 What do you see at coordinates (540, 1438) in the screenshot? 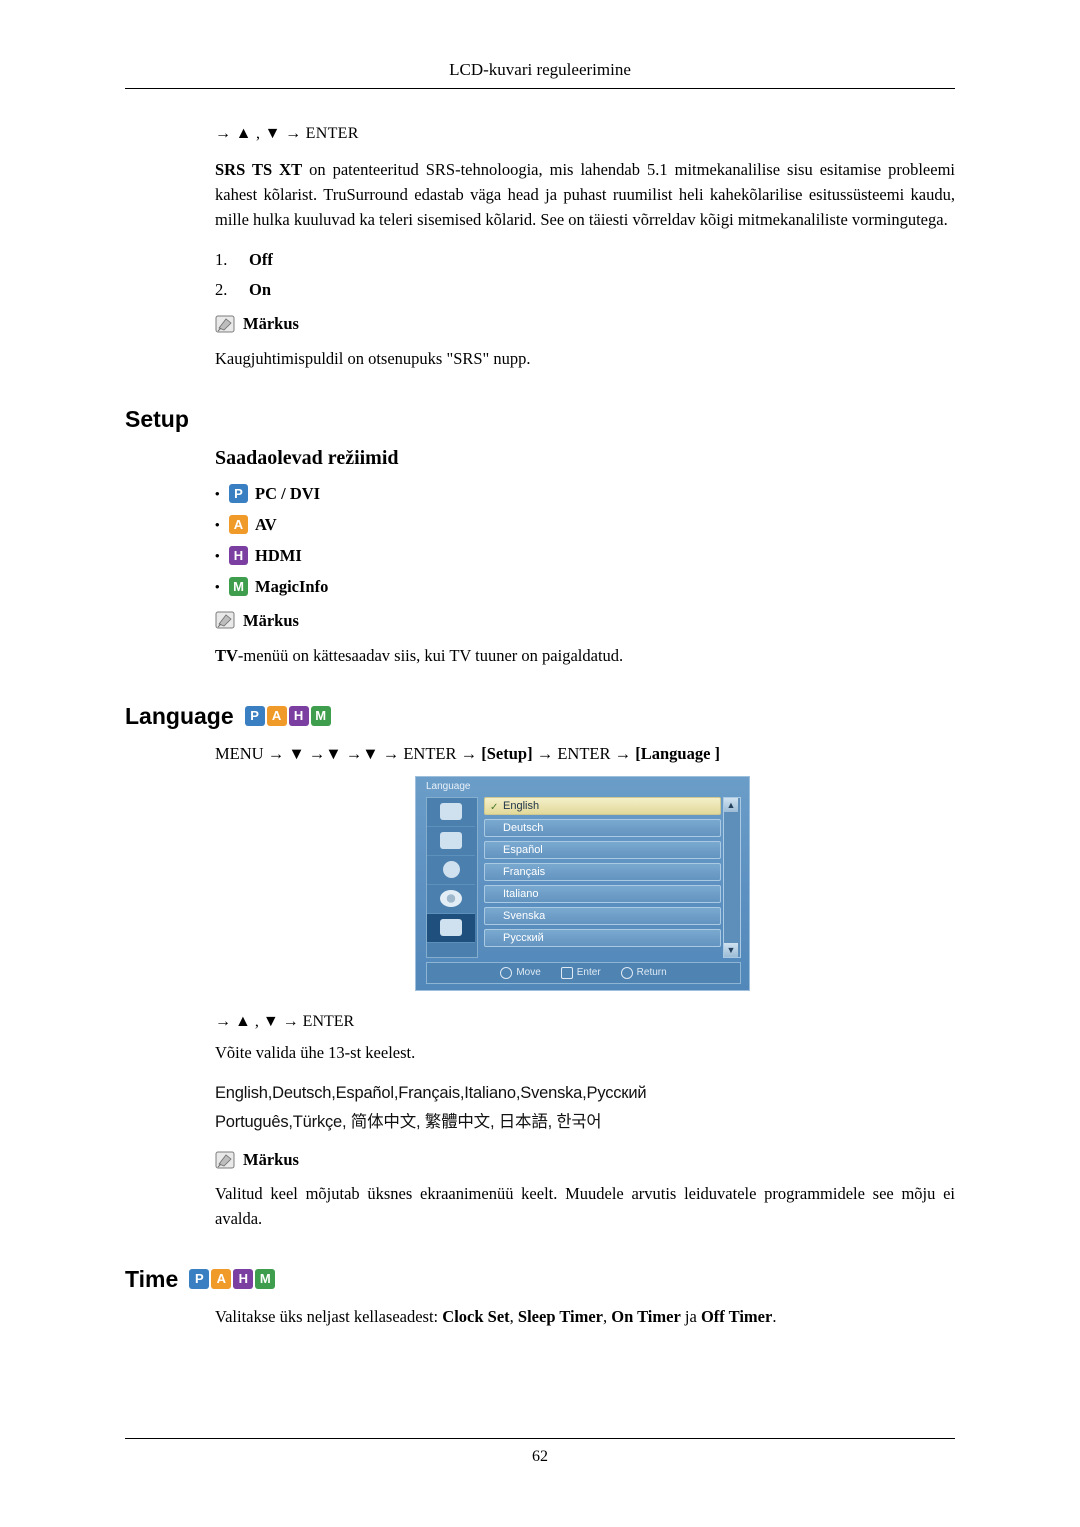
I see `footer-divider` at bounding box center [540, 1438].